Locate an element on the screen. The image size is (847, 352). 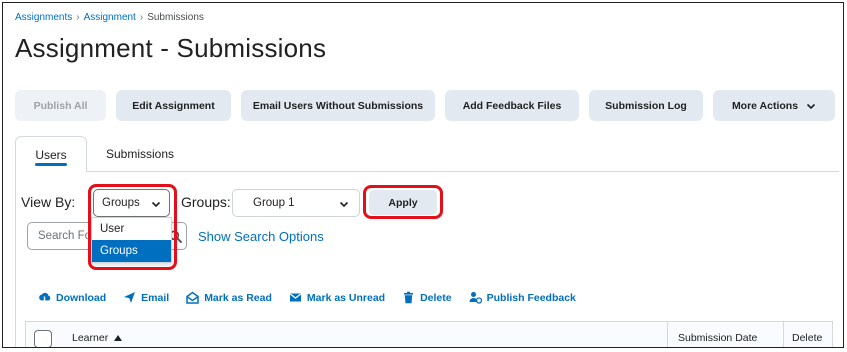
select-all-checkbox is located at coordinates (43, 338).